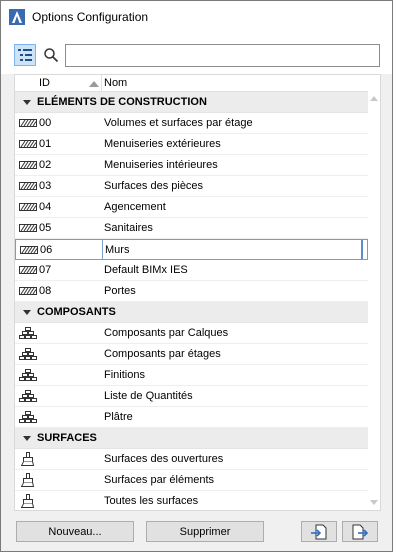 This screenshot has height=552, width=393. What do you see at coordinates (51, 55) in the screenshot?
I see `search-icon` at bounding box center [51, 55].